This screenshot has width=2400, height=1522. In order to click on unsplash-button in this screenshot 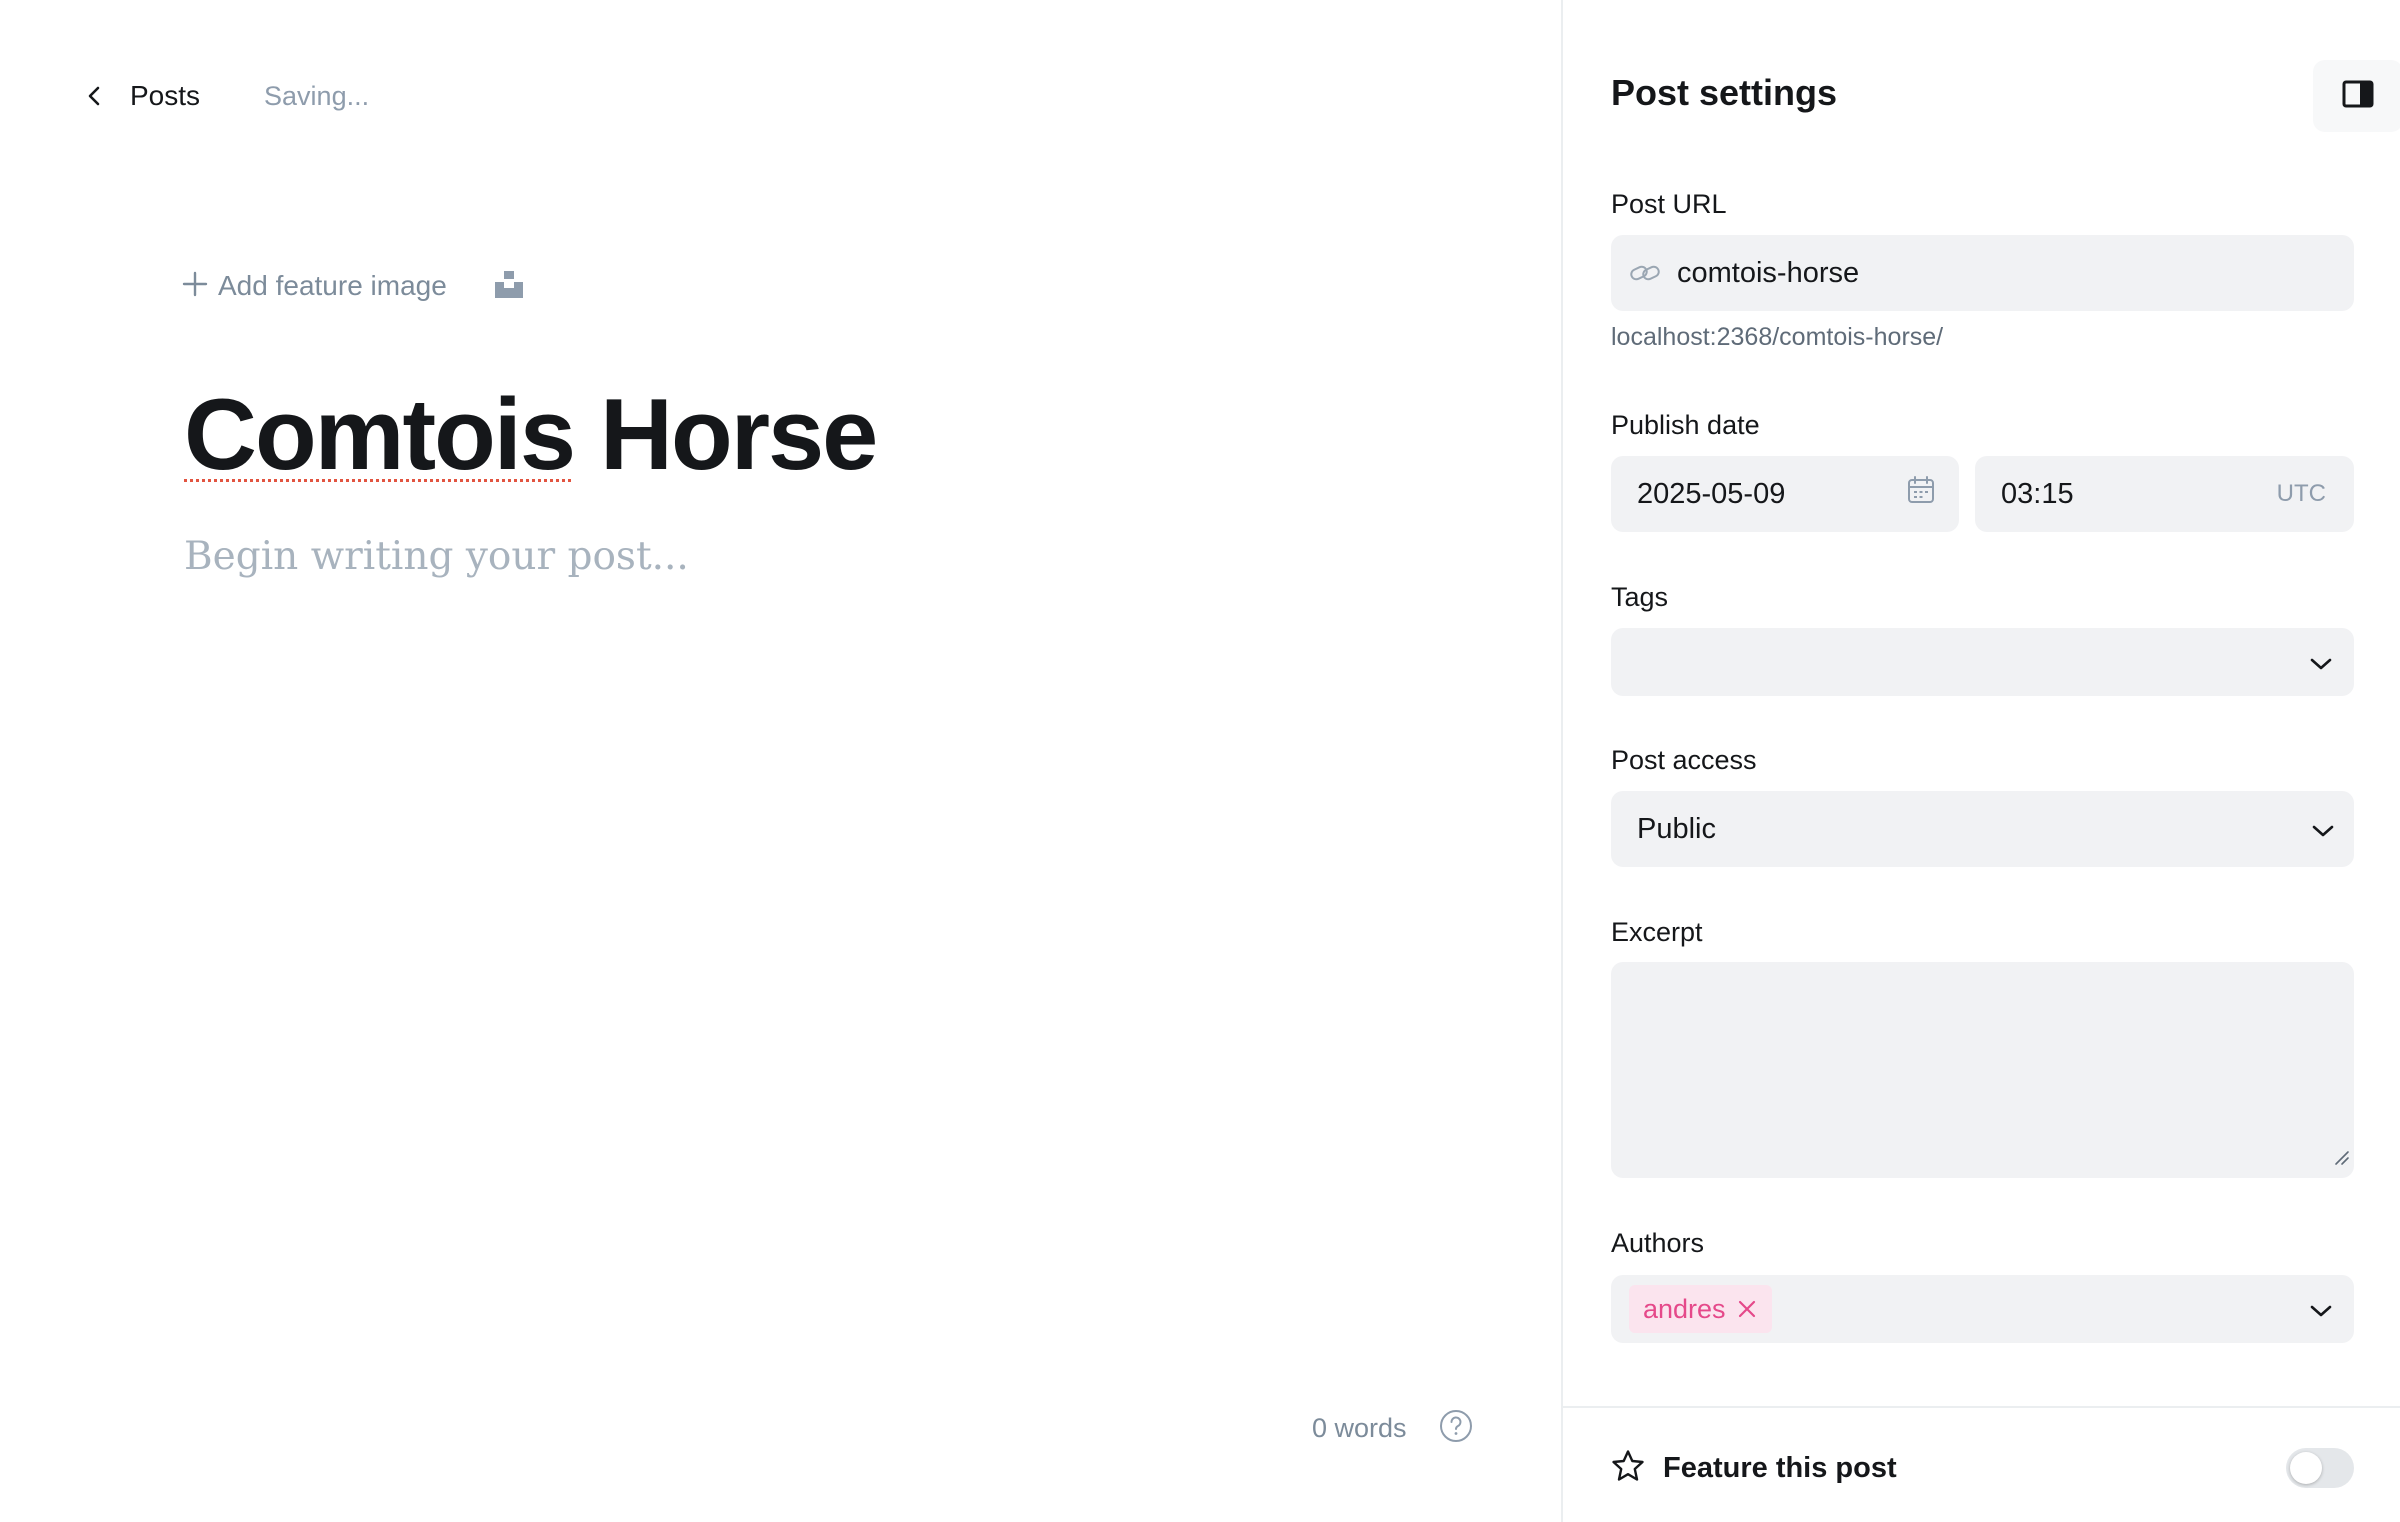, I will do `click(508, 286)`.